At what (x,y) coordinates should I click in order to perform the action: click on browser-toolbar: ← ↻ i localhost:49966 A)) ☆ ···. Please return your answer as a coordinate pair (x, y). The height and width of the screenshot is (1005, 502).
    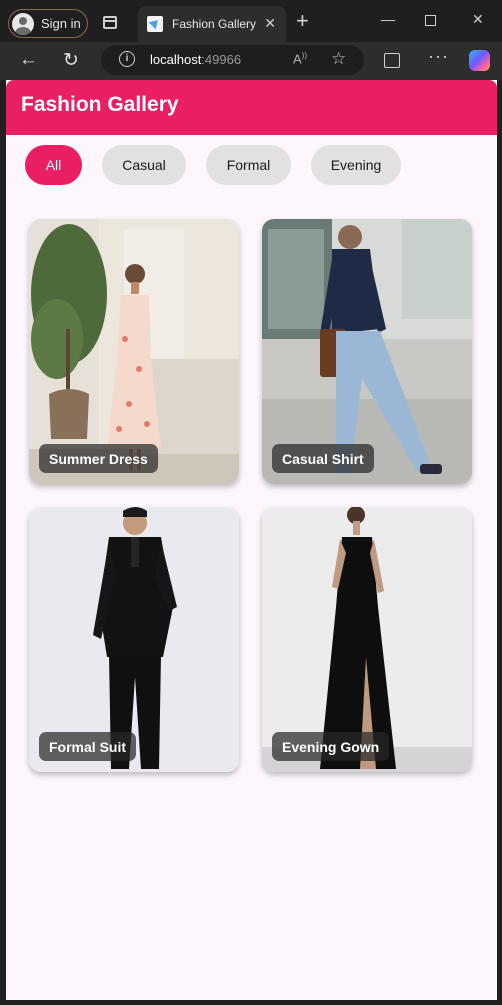
    Looking at the image, I should click on (251, 61).